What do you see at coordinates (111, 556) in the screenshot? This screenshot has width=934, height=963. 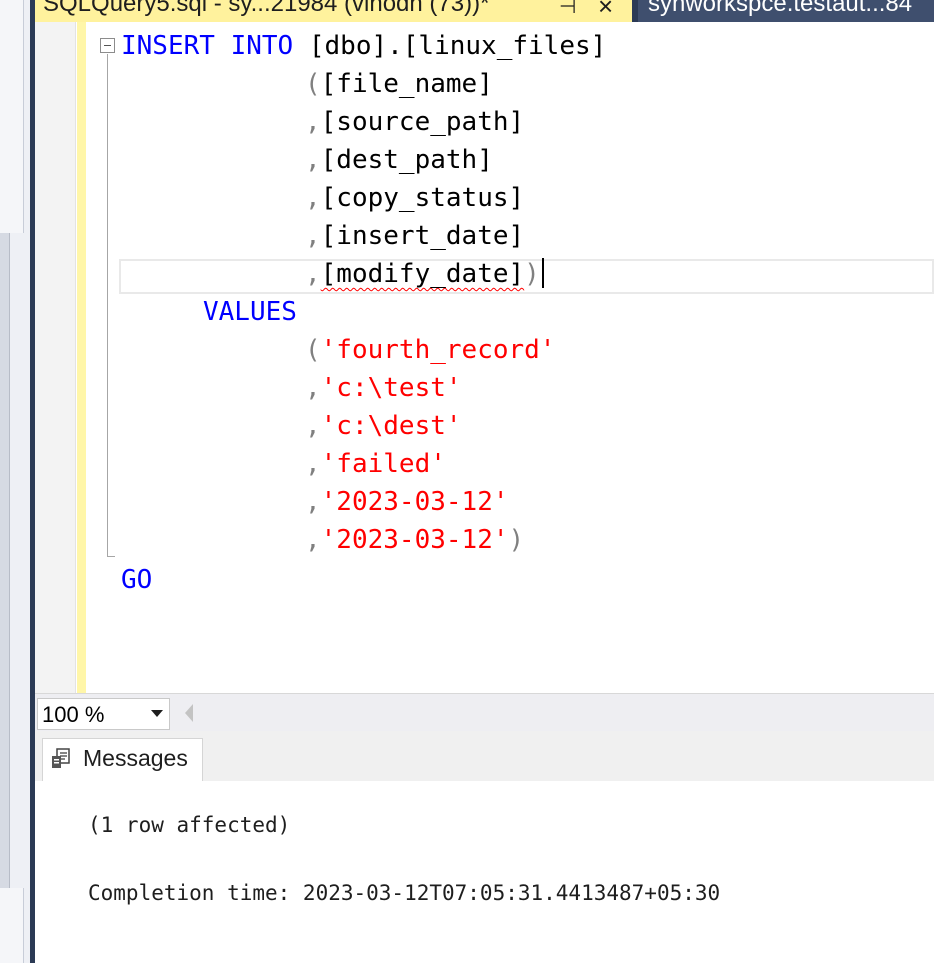 I see `outline-guide-end` at bounding box center [111, 556].